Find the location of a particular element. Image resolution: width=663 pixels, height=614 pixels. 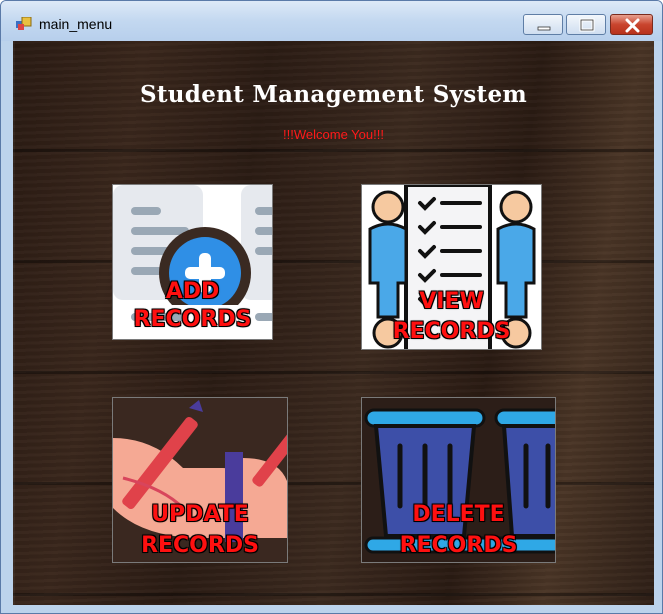

page-title: Student Management System is located at coordinates (333, 94).